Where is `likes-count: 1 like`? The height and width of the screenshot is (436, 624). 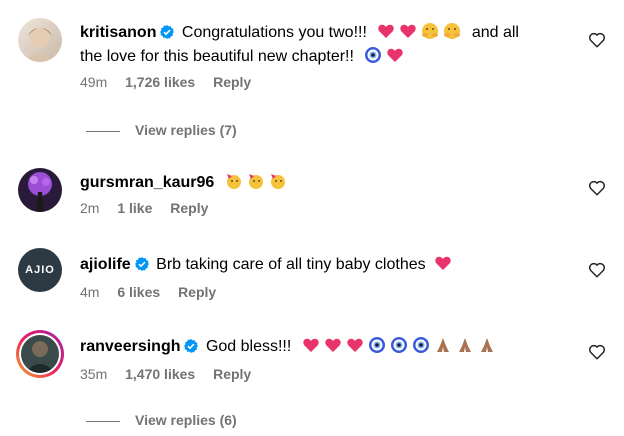 likes-count: 1 like is located at coordinates (134, 208).